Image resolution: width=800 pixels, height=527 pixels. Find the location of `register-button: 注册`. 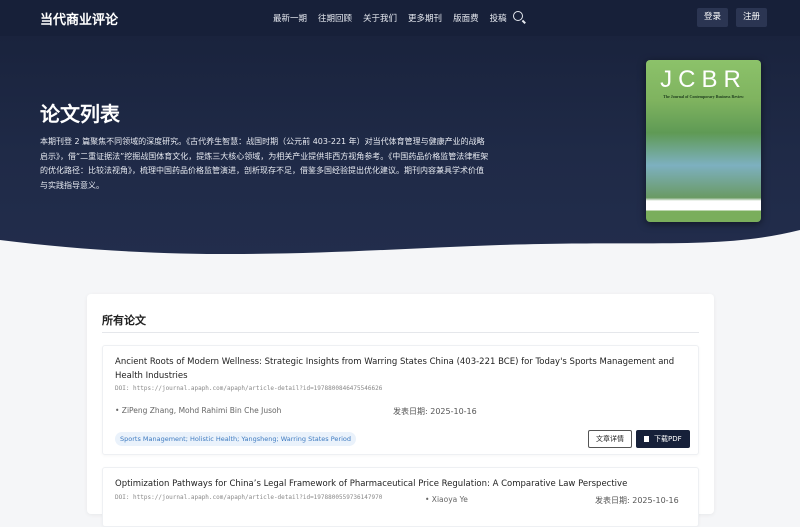

register-button: 注册 is located at coordinates (752, 17).